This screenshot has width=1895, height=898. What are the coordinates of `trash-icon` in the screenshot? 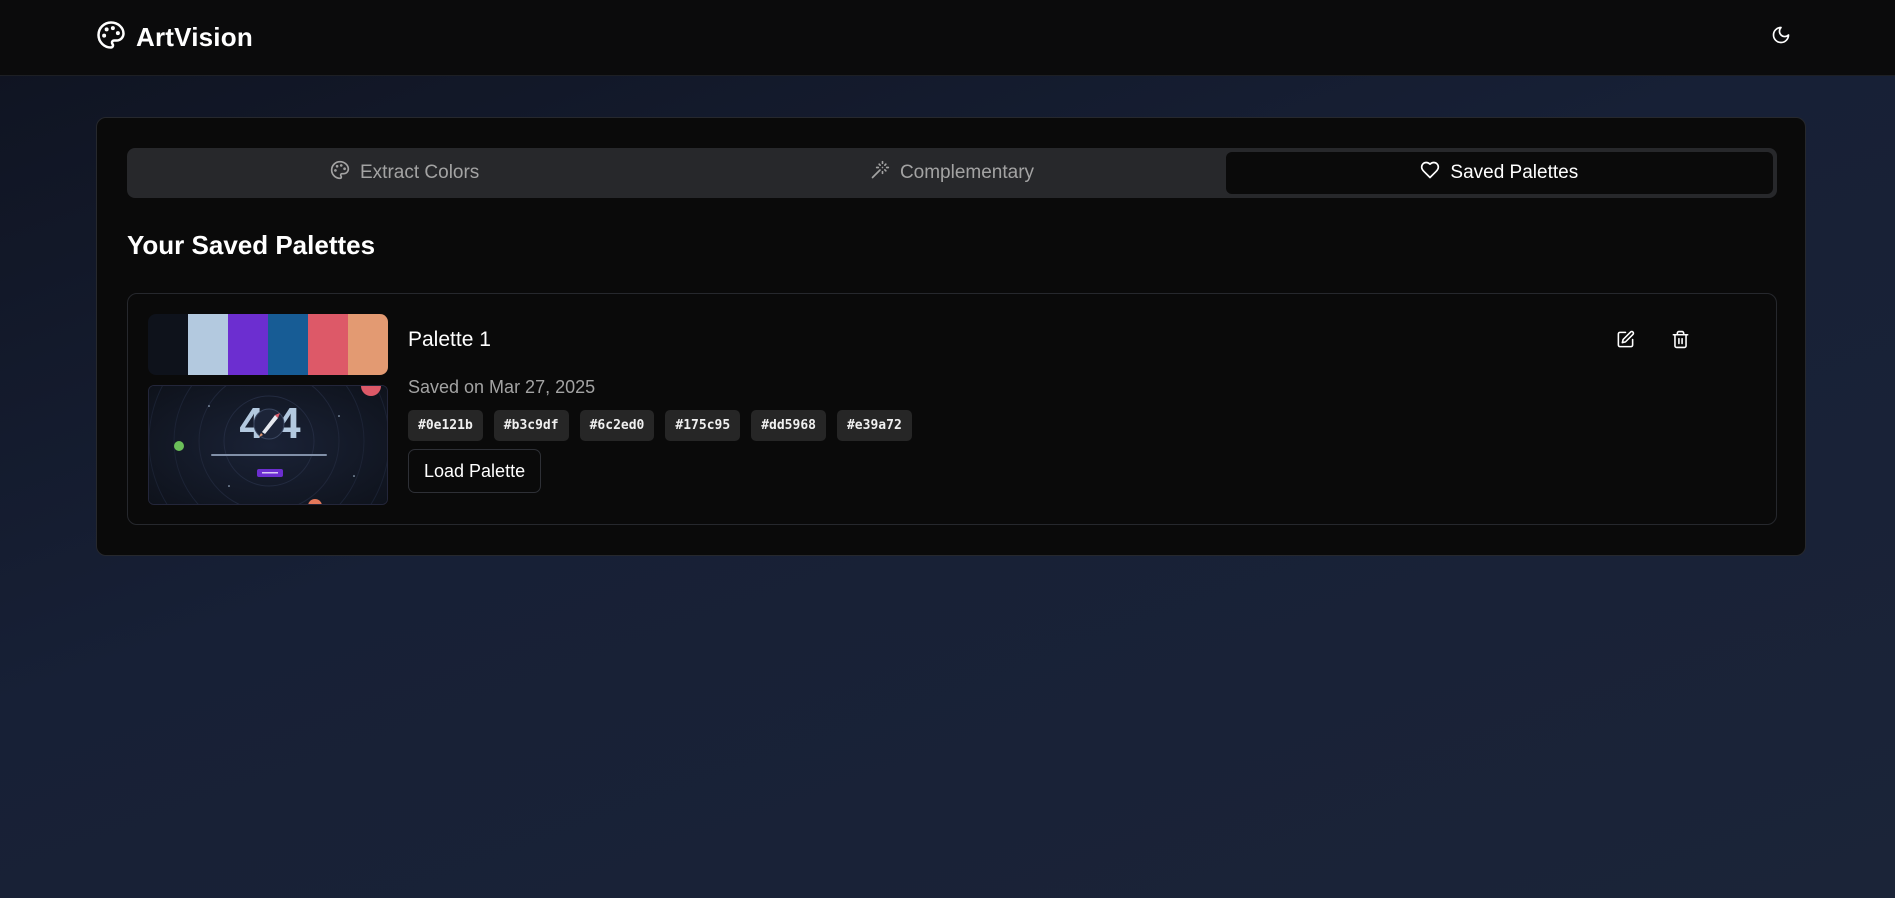 It's located at (1680, 342).